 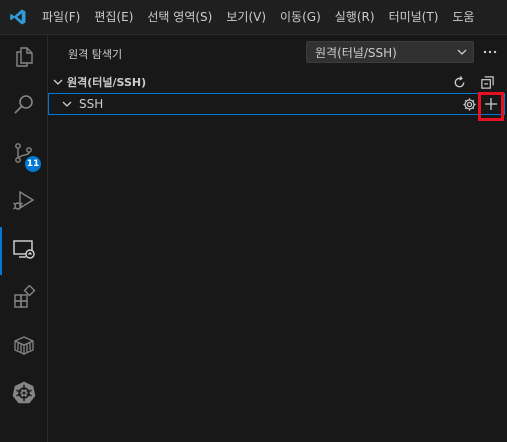 I want to click on menu-edit: 편집(E), so click(x=113, y=17).